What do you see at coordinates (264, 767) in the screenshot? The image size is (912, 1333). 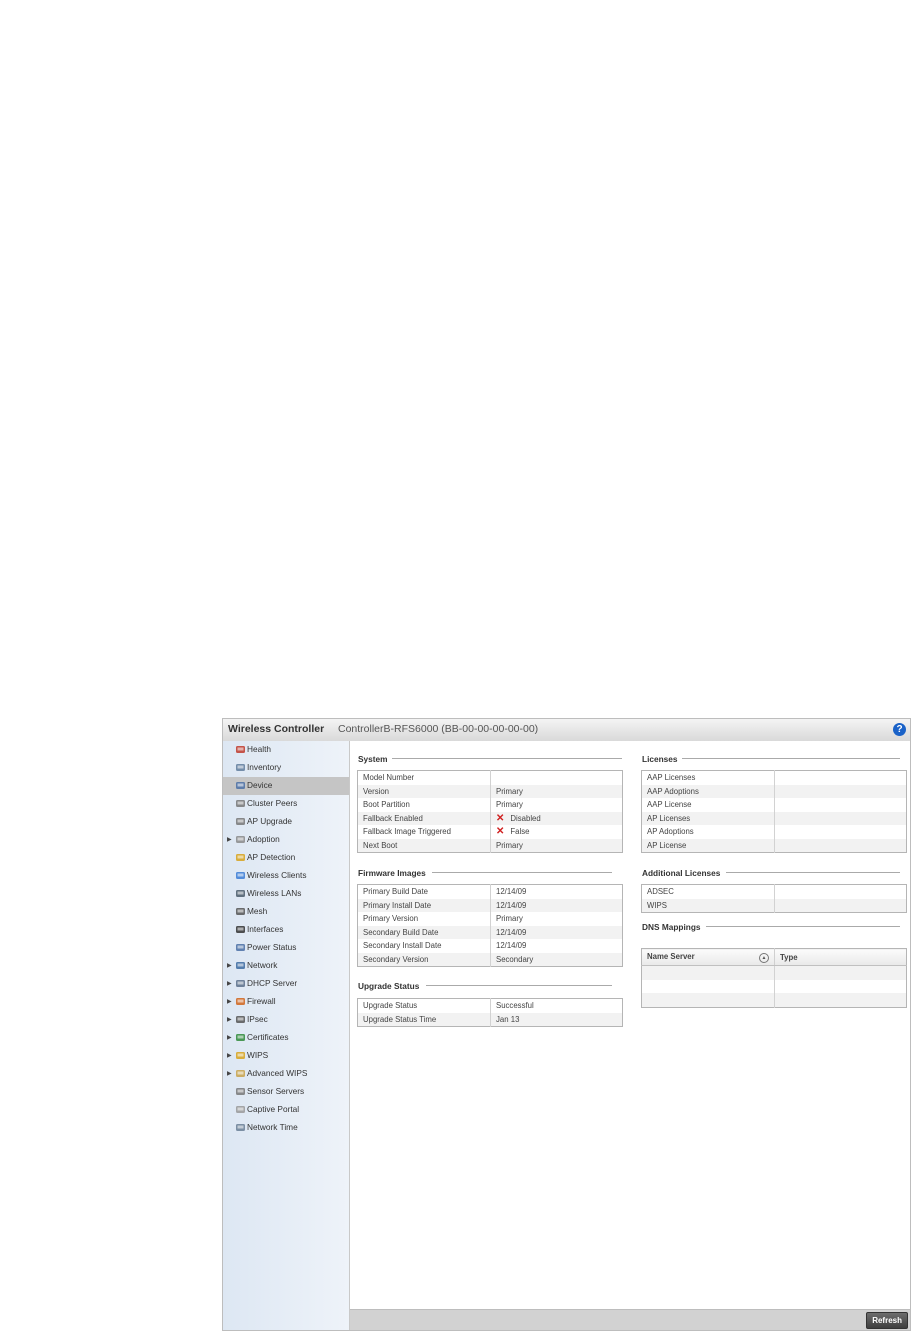 I see `sidebar-item-label: Inventory` at bounding box center [264, 767].